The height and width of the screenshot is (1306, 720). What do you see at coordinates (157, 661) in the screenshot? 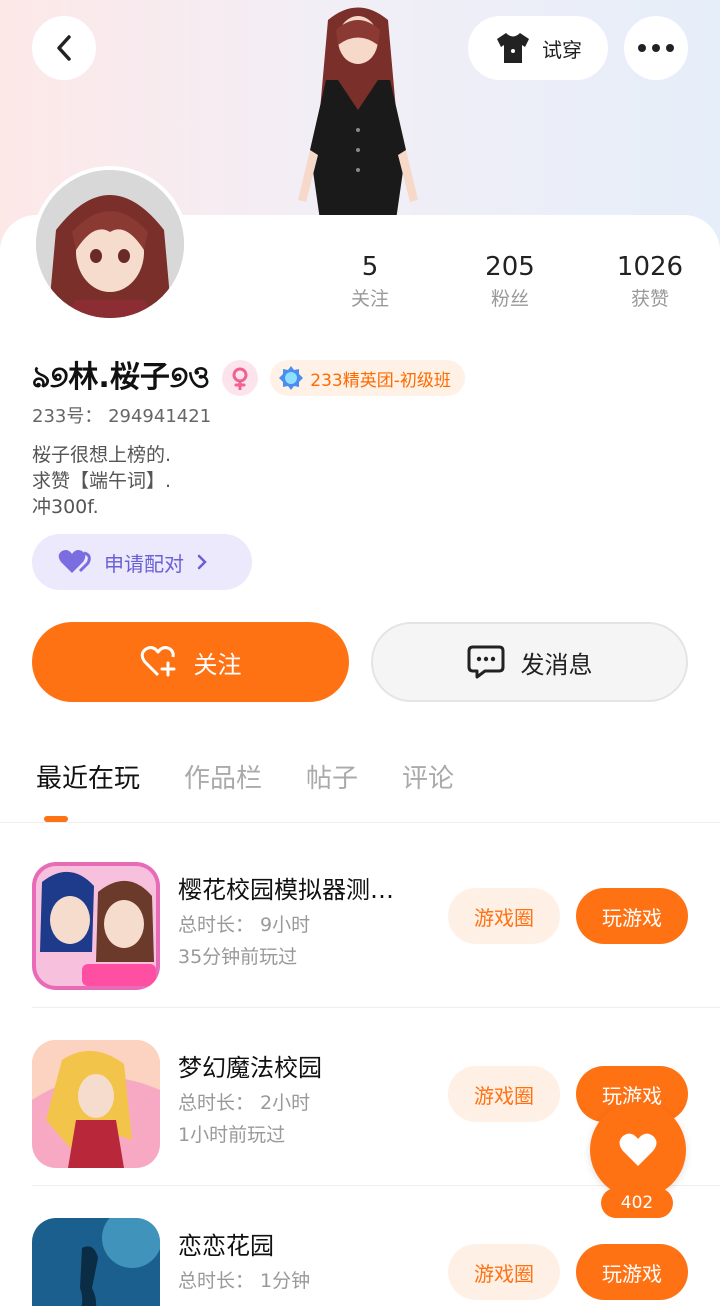
I see `heart-plus-icon` at bounding box center [157, 661].